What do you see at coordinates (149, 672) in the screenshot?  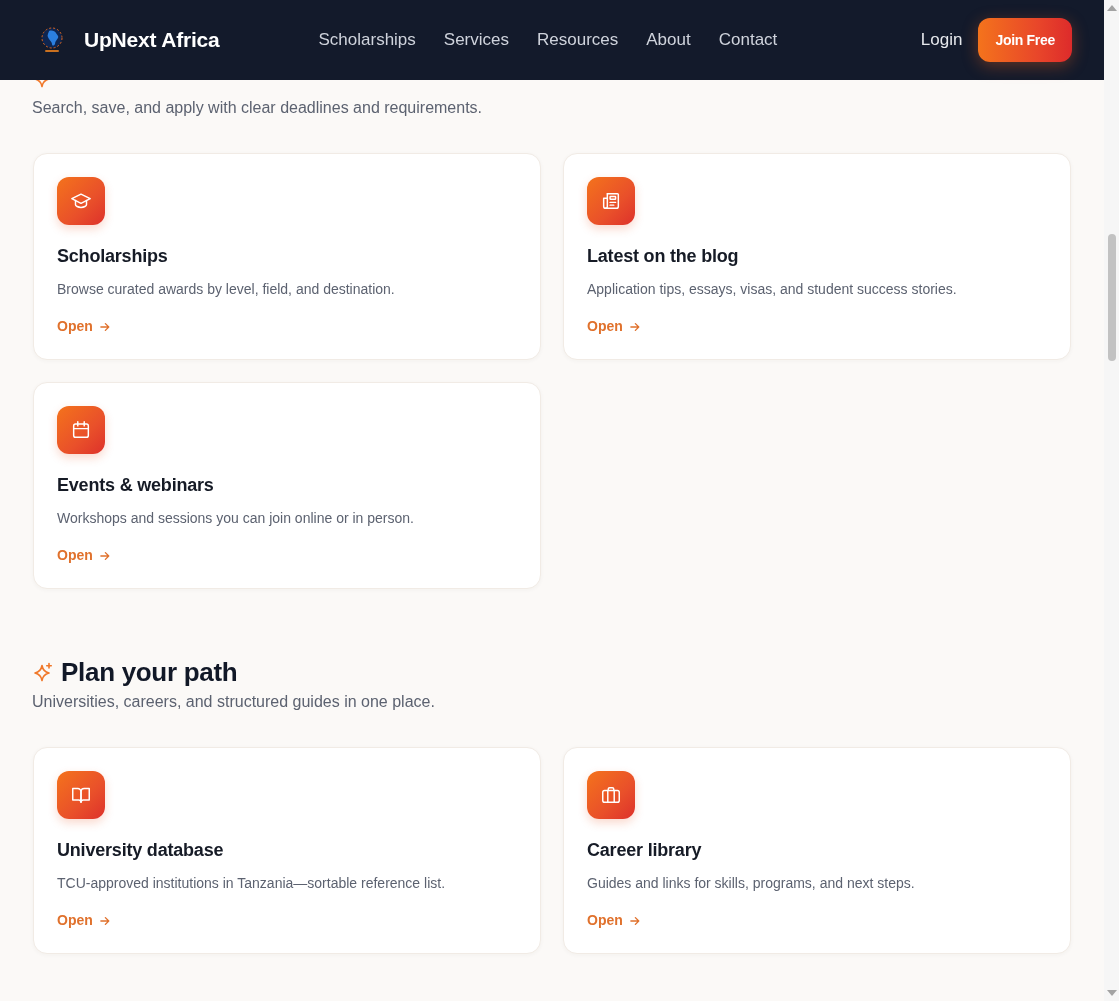 I see `section-heading: Plan your path` at bounding box center [149, 672].